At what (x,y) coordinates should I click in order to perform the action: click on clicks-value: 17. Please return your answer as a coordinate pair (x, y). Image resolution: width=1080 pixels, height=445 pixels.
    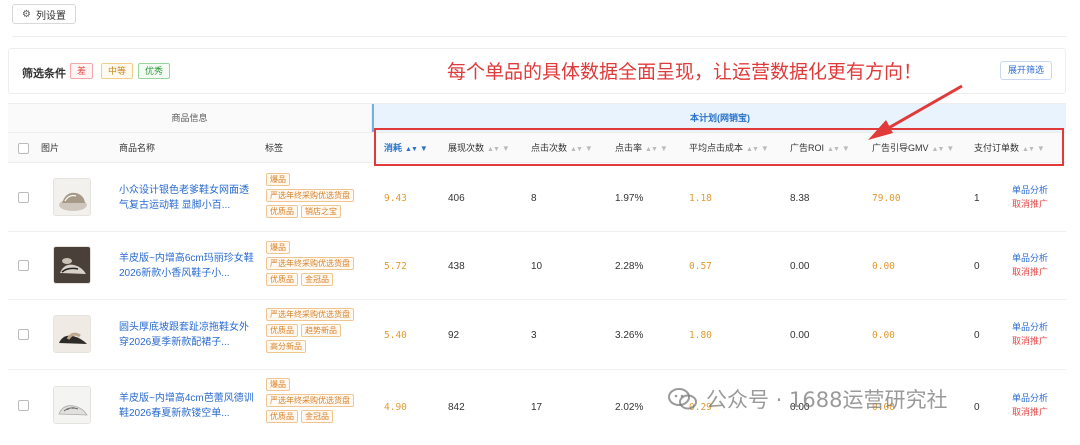
    Looking at the image, I should click on (537, 407).